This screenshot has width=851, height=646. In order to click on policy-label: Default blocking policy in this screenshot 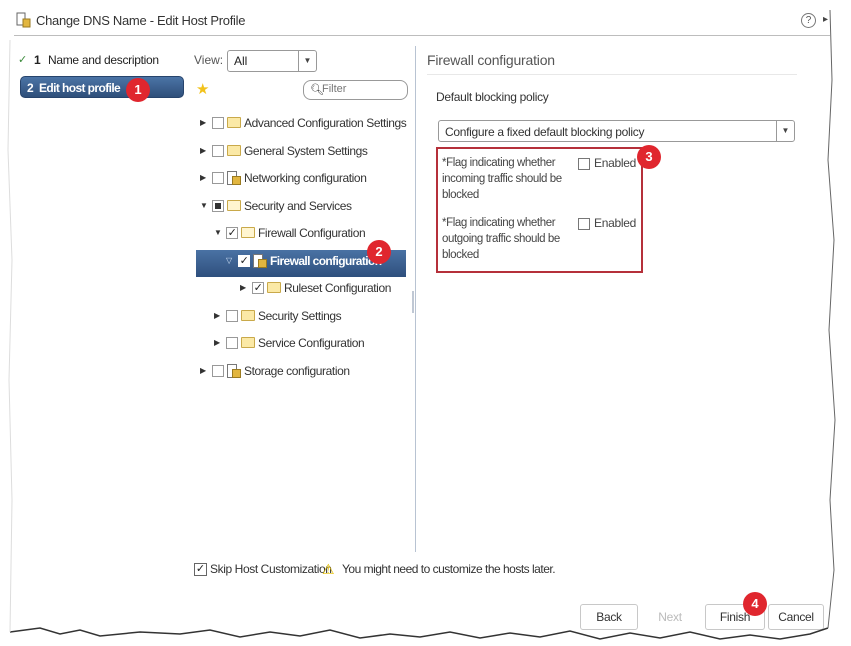, I will do `click(492, 97)`.